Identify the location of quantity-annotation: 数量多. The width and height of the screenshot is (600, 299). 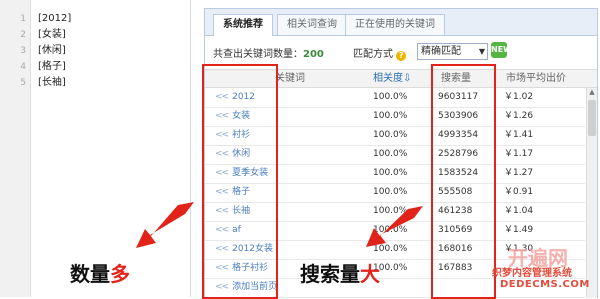
(100, 272).